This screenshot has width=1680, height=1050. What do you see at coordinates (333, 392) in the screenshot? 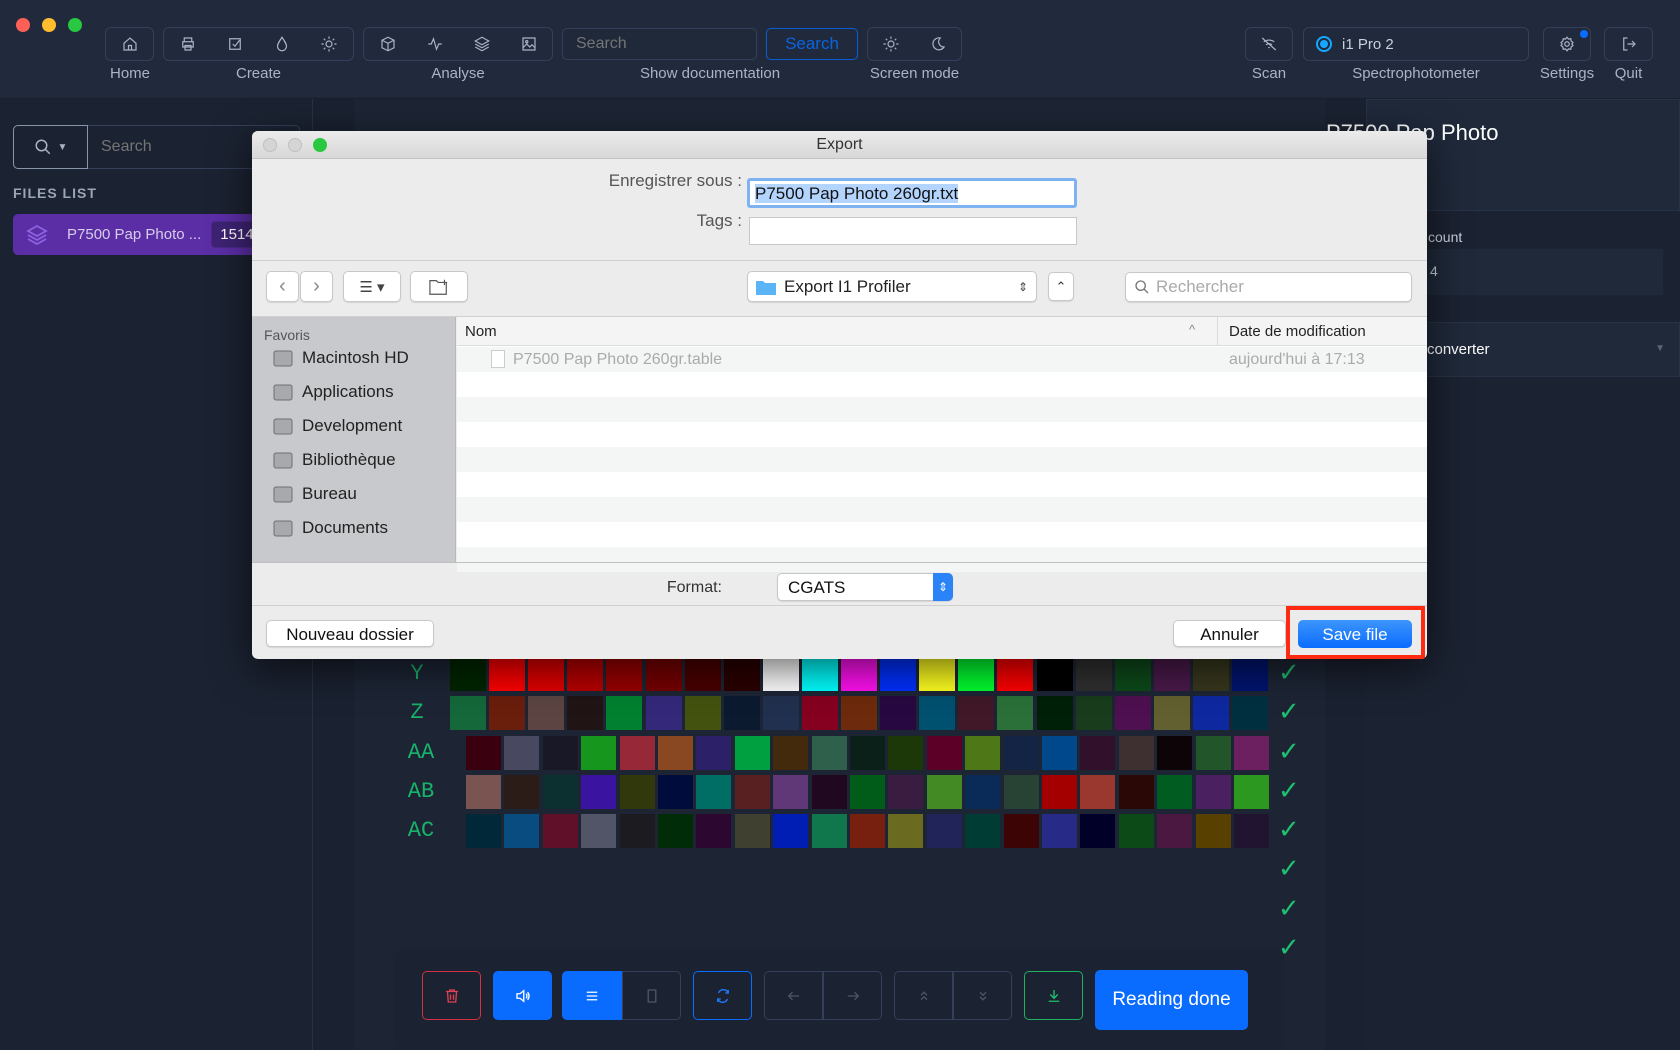
I see `favorite-item: Applications` at bounding box center [333, 392].